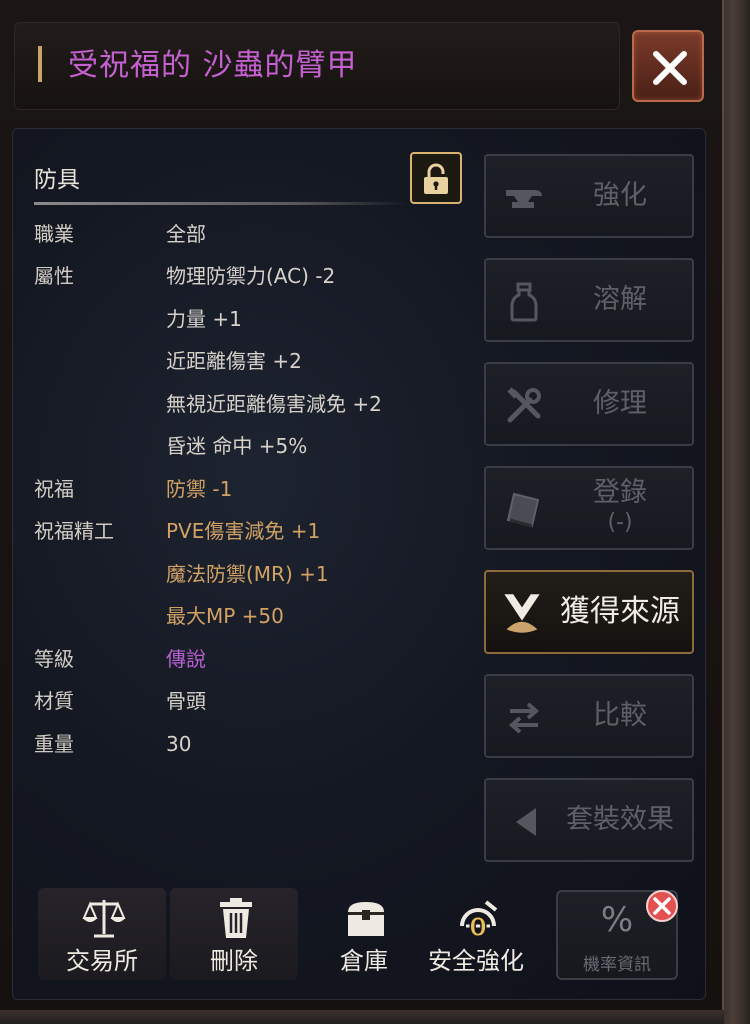 The height and width of the screenshot is (1024, 750). I want to click on safe-enhance-label: 安全強化, so click(476, 961).